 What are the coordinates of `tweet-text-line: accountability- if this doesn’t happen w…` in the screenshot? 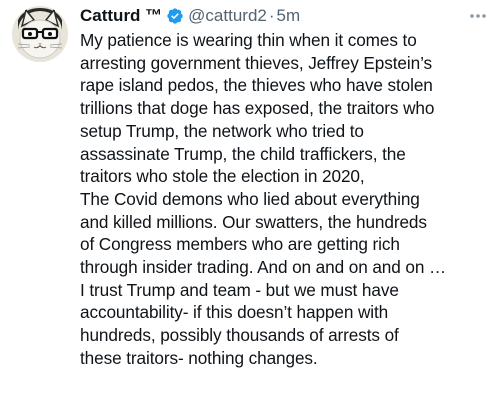 It's located at (234, 312).